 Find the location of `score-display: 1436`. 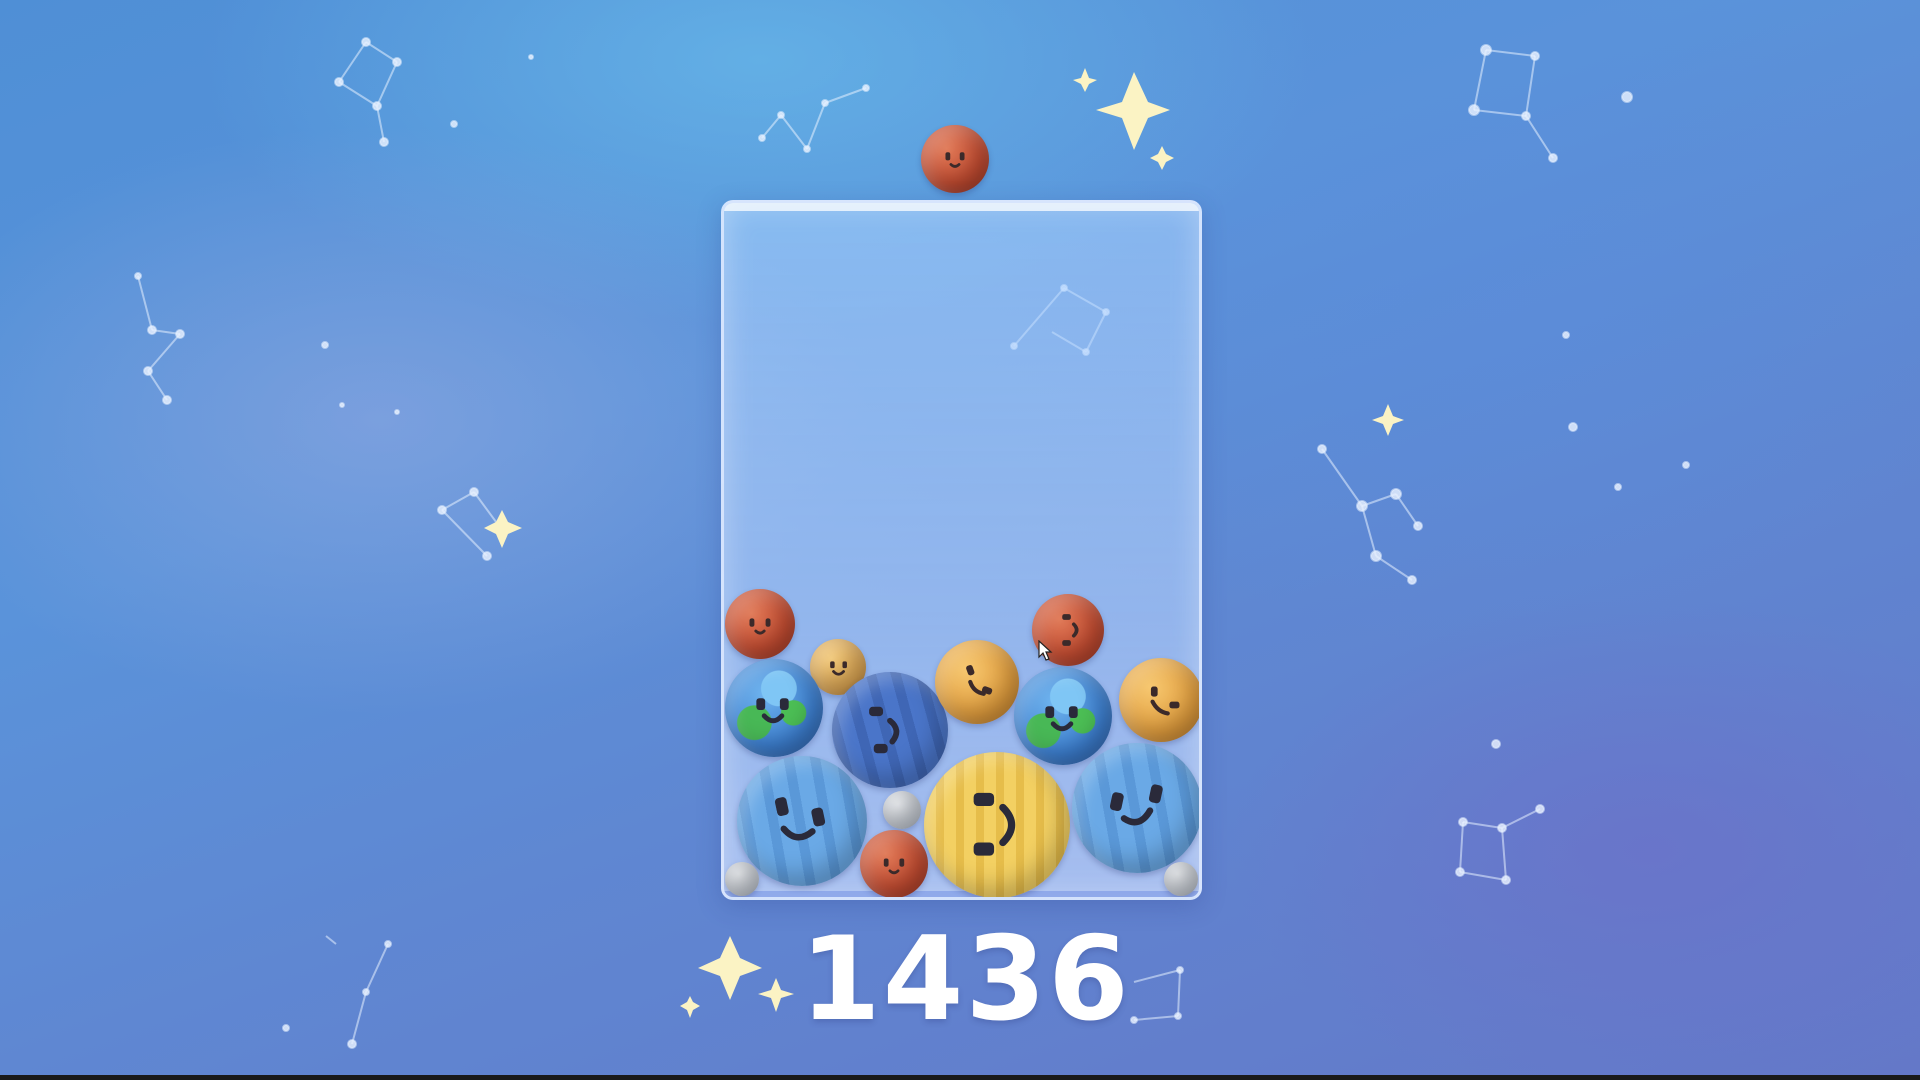

score-display: 1436 is located at coordinates (965, 979).